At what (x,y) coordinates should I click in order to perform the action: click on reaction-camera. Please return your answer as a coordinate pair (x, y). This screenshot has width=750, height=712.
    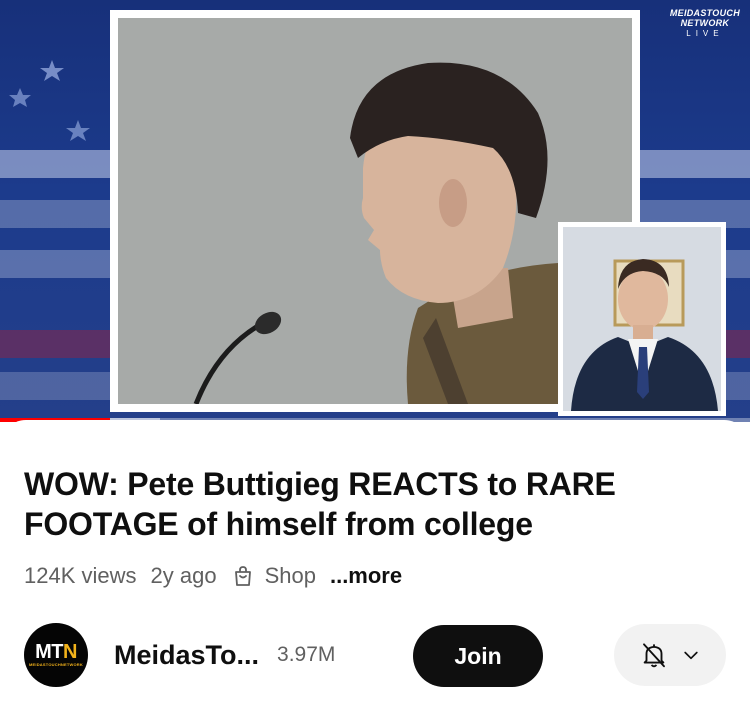
    Looking at the image, I should click on (642, 319).